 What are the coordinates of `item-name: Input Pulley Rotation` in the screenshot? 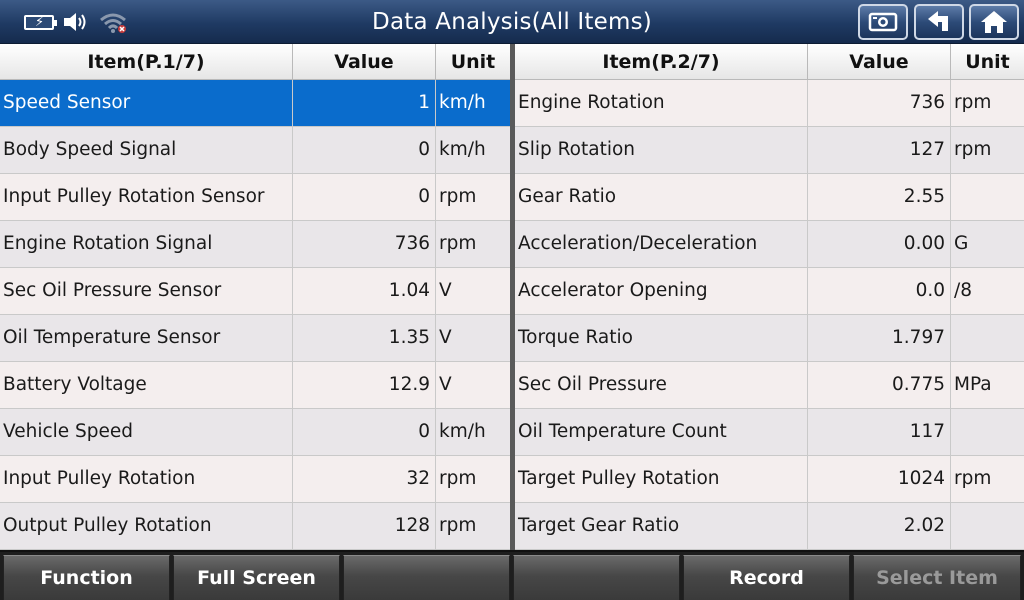 It's located at (146, 479).